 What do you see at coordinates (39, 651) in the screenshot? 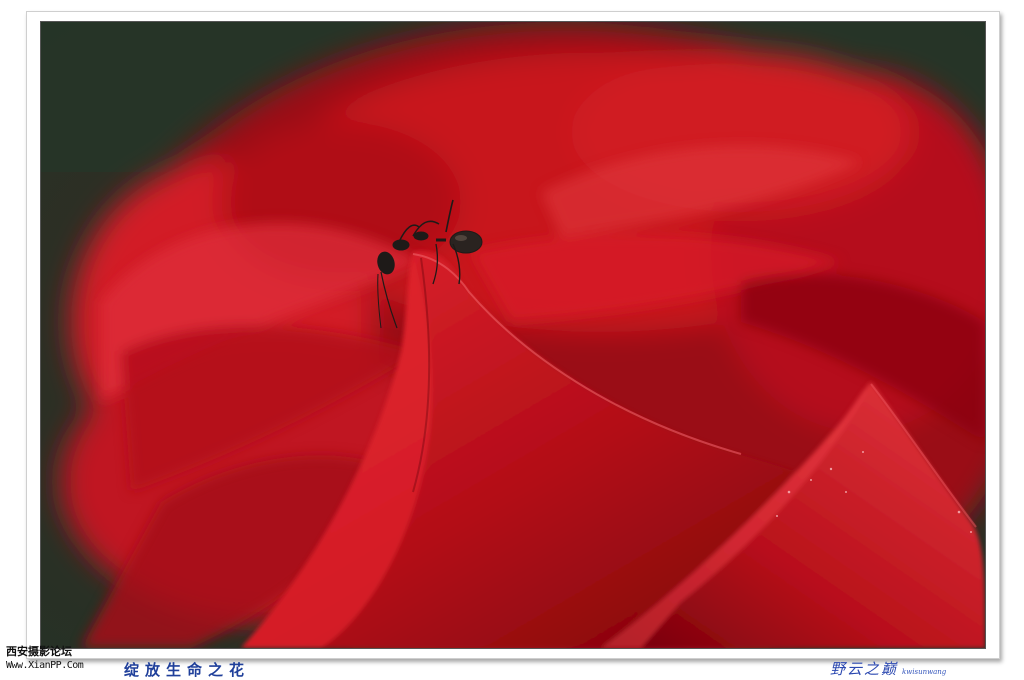
I see `site-name: 西安摄影论坛` at bounding box center [39, 651].